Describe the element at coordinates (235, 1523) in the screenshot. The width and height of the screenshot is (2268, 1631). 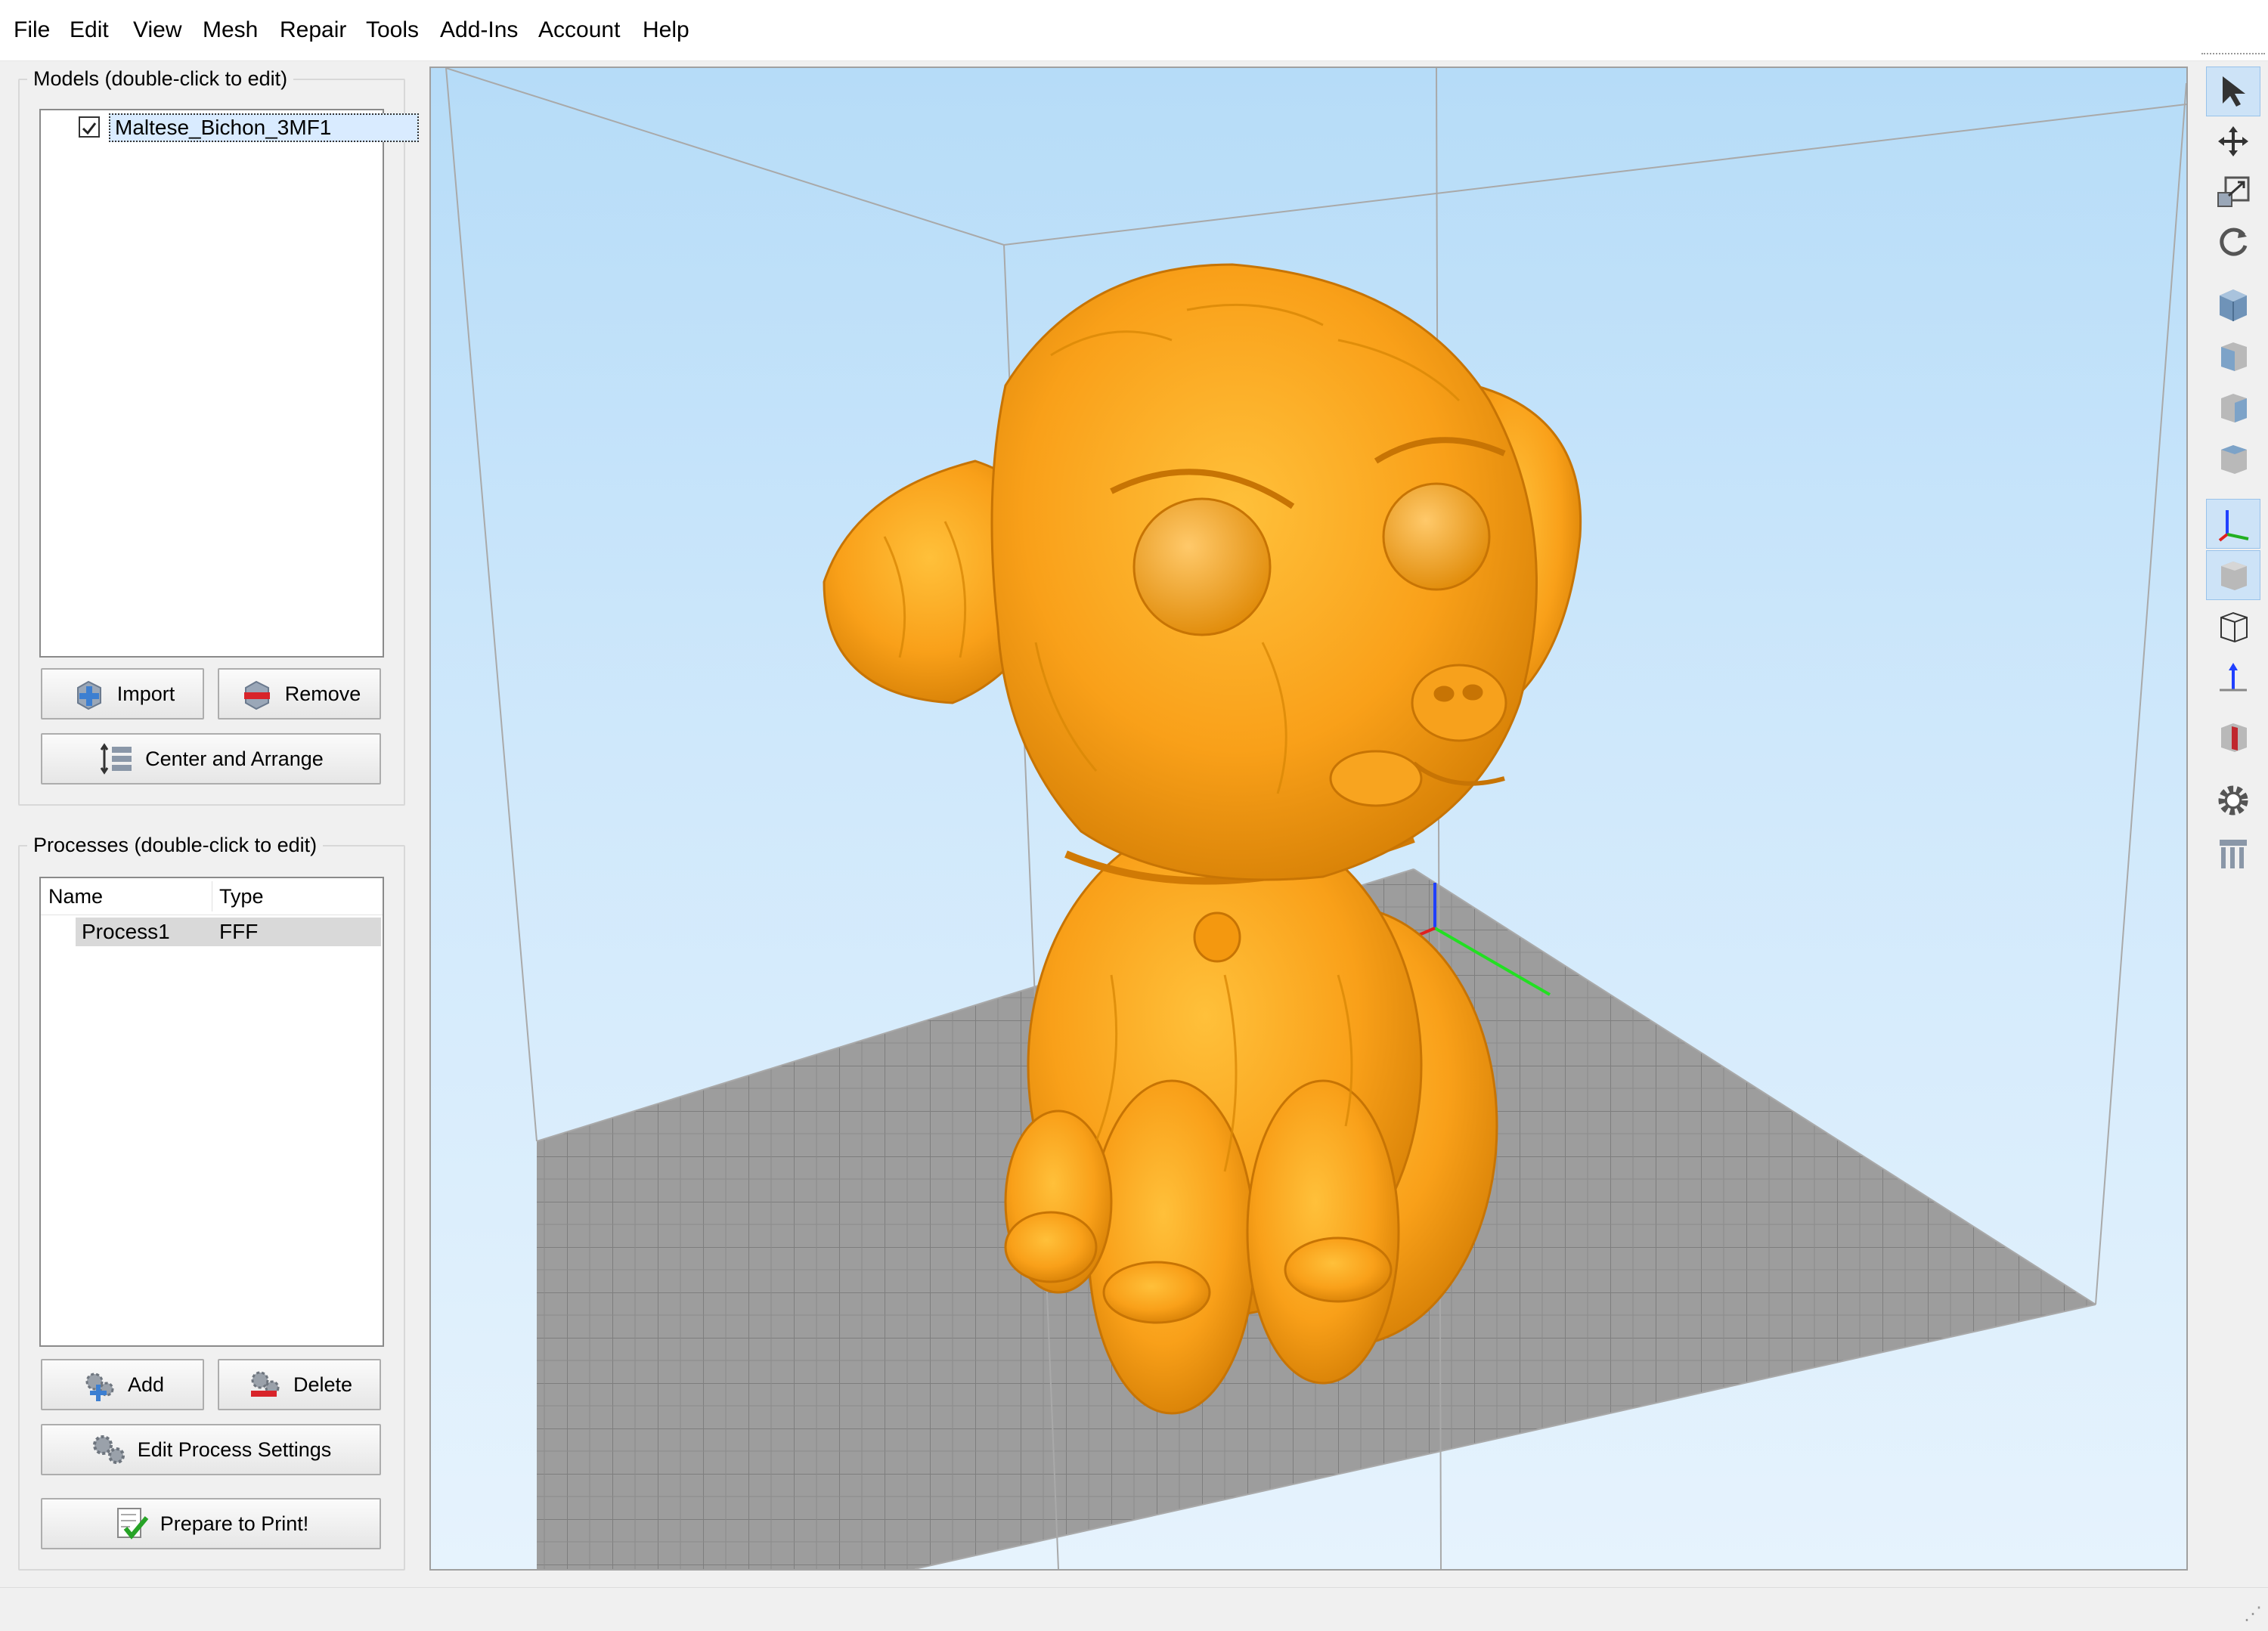
I see `prepare-to-print-label: Prepare to Print!` at that location.